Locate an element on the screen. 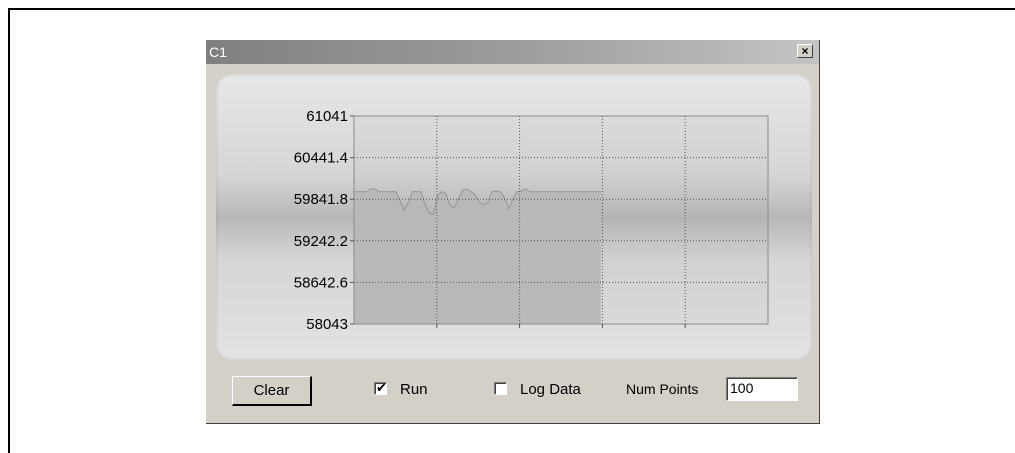 This screenshot has height=453, width=1015. check-mark-icon: ✔ is located at coordinates (381, 387).